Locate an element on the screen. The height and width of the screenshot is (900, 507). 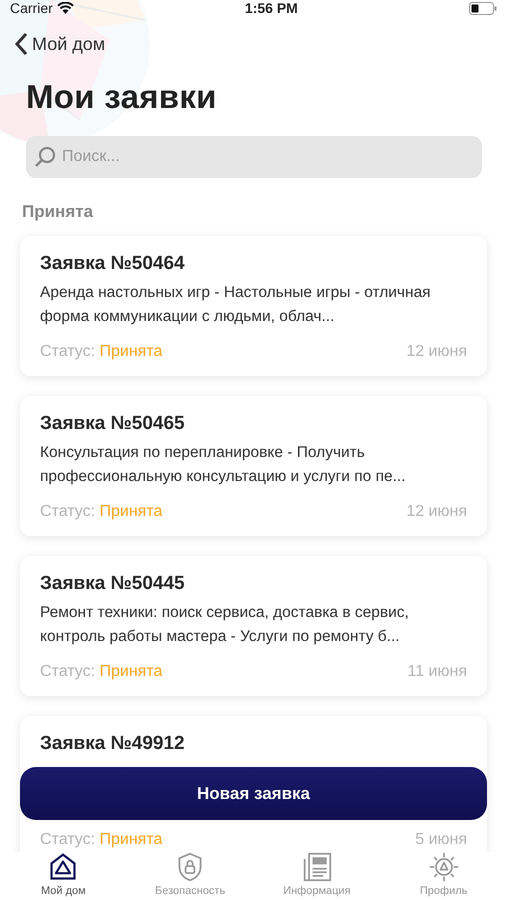
battery-icon is located at coordinates (482, 8).